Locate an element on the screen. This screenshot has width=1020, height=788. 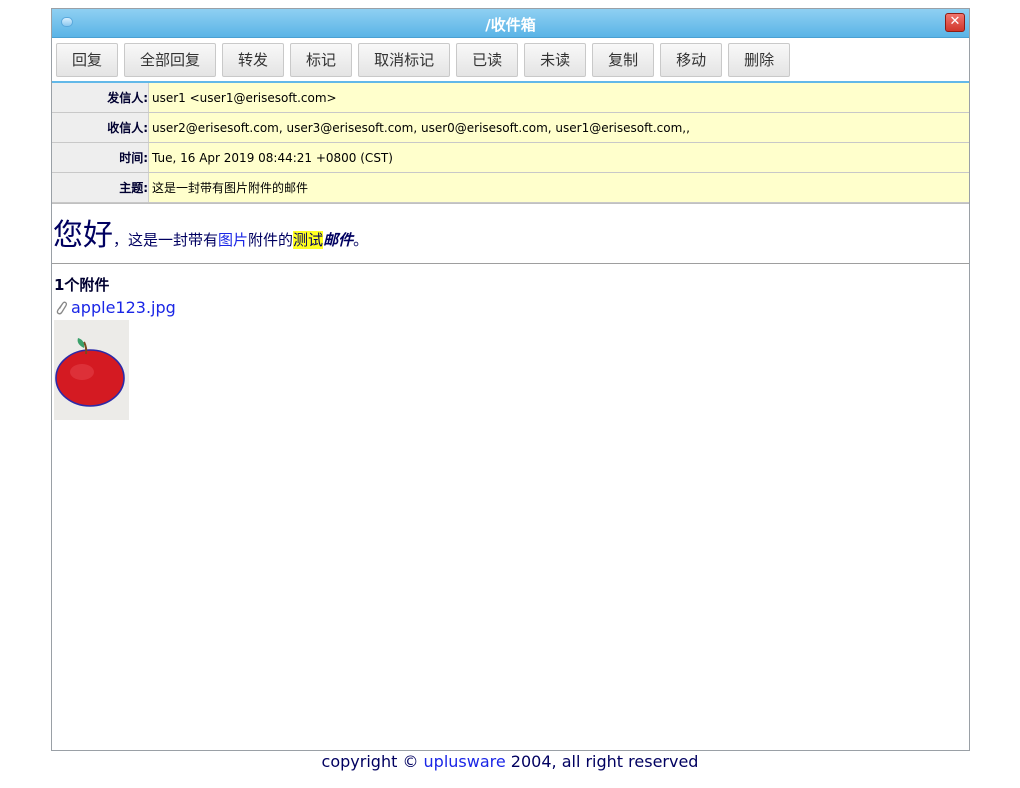
copy-button: 复制 is located at coordinates (623, 59).